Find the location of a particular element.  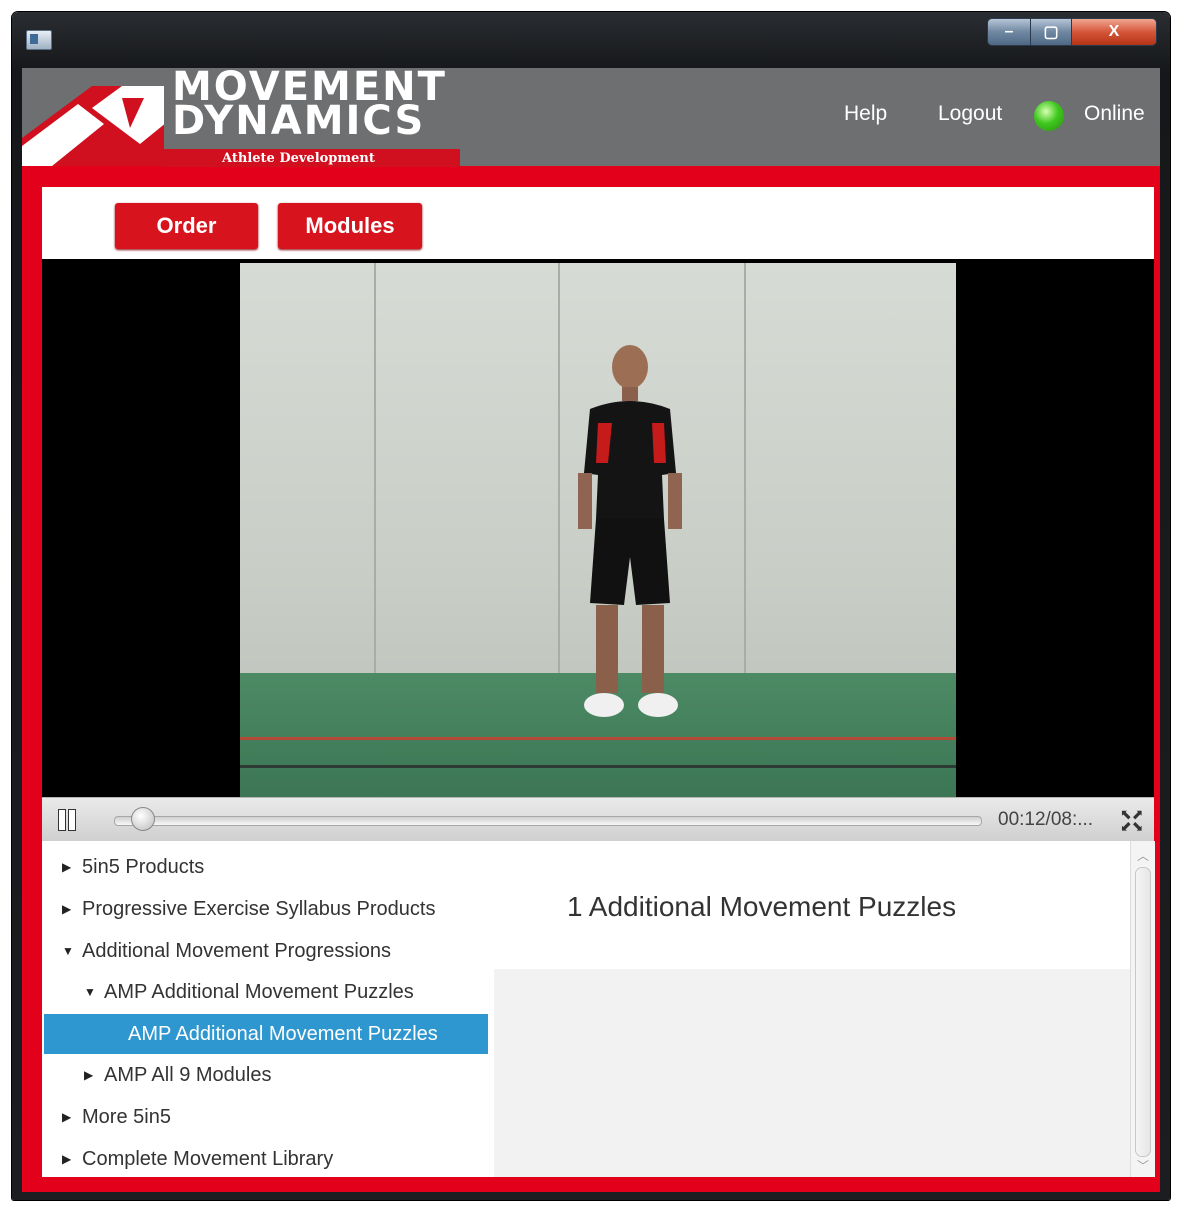

close-icon: X is located at coordinates (1114, 31).